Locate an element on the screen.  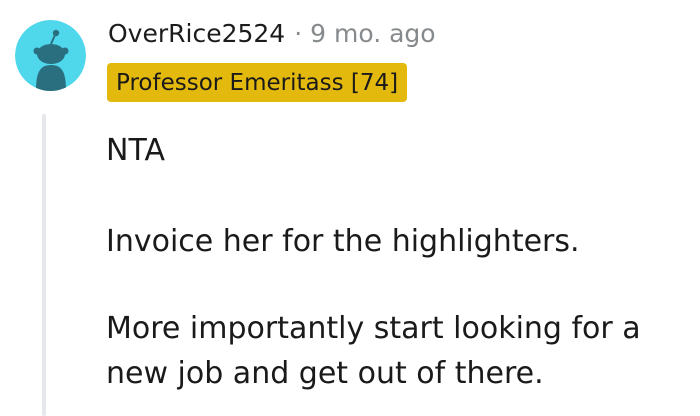
comment-paragraph: new job and get out of there. is located at coordinates (325, 373).